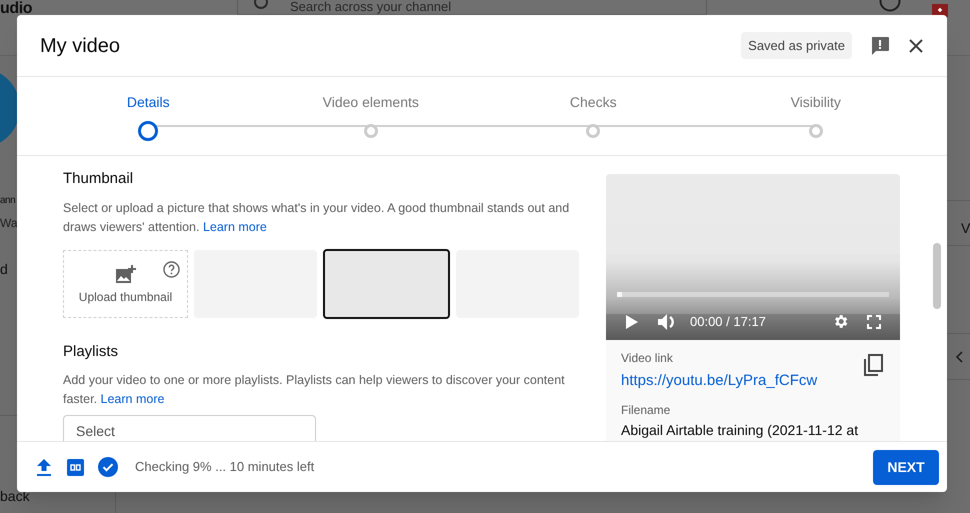 The width and height of the screenshot is (970, 513). What do you see at coordinates (937, 276) in the screenshot?
I see `scrollbar` at bounding box center [937, 276].